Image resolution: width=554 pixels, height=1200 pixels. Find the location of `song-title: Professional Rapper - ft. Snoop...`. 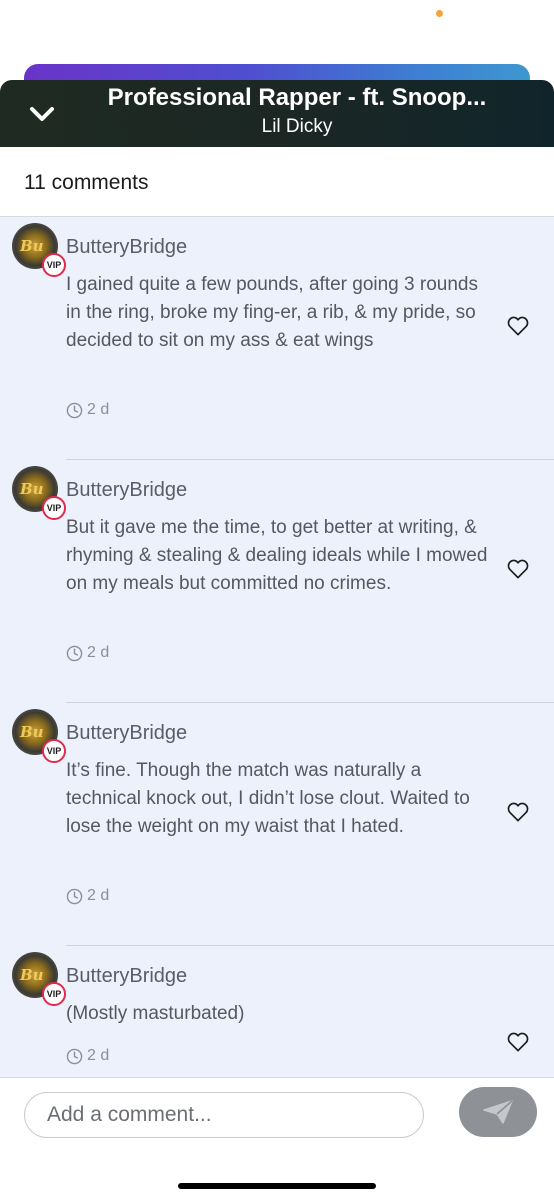

song-title: Professional Rapper - ft. Snoop... is located at coordinates (297, 97).